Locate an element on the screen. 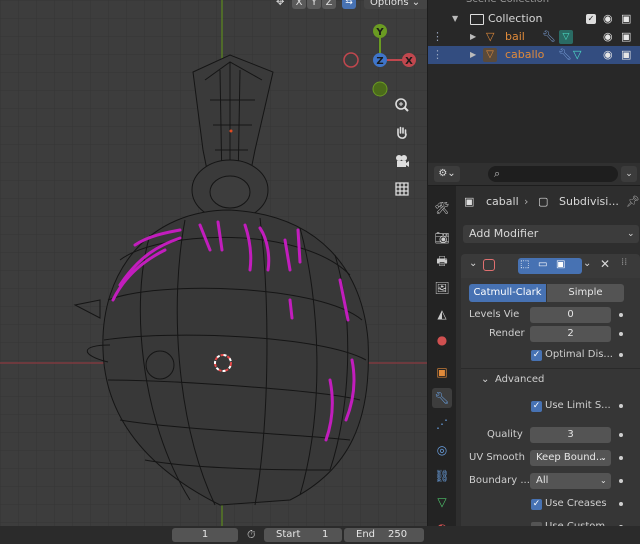  uv-smooth-label: UV Smooth is located at coordinates (497, 457).